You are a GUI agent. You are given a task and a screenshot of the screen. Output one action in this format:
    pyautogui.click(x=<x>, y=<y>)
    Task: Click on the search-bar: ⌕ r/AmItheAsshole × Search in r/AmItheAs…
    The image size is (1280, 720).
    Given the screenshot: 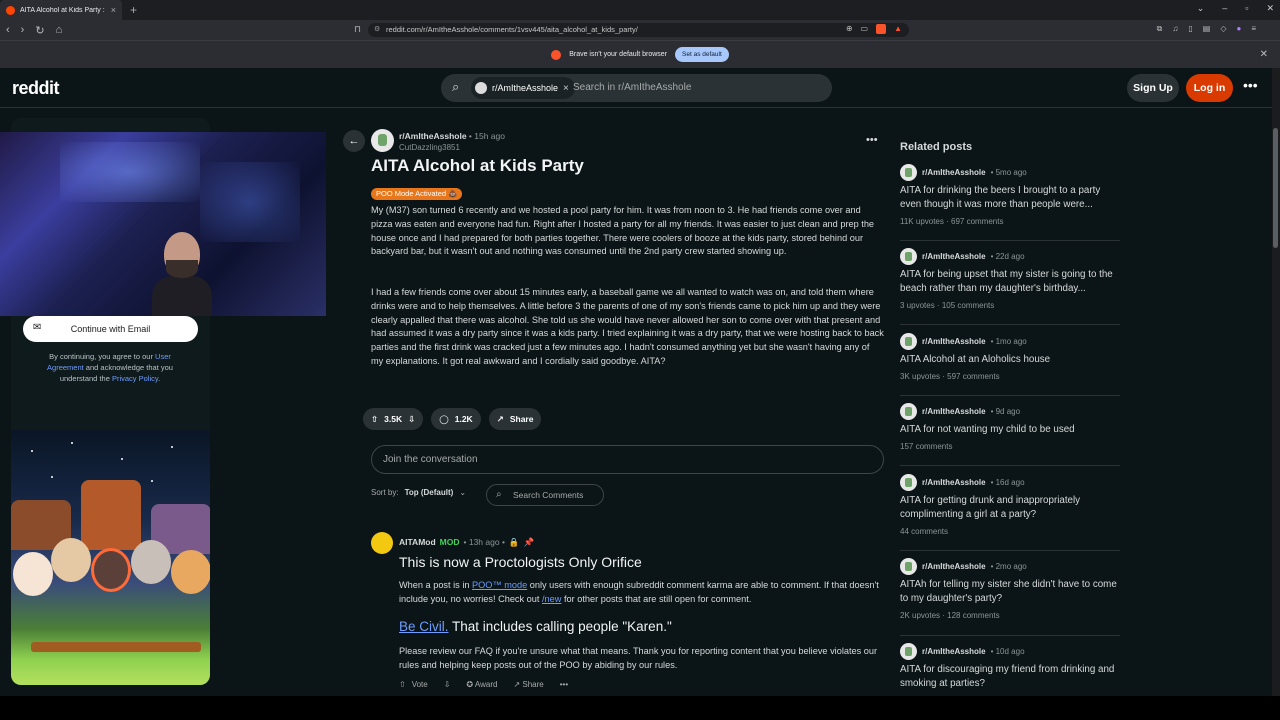 What is the action you would take?
    pyautogui.click(x=636, y=88)
    